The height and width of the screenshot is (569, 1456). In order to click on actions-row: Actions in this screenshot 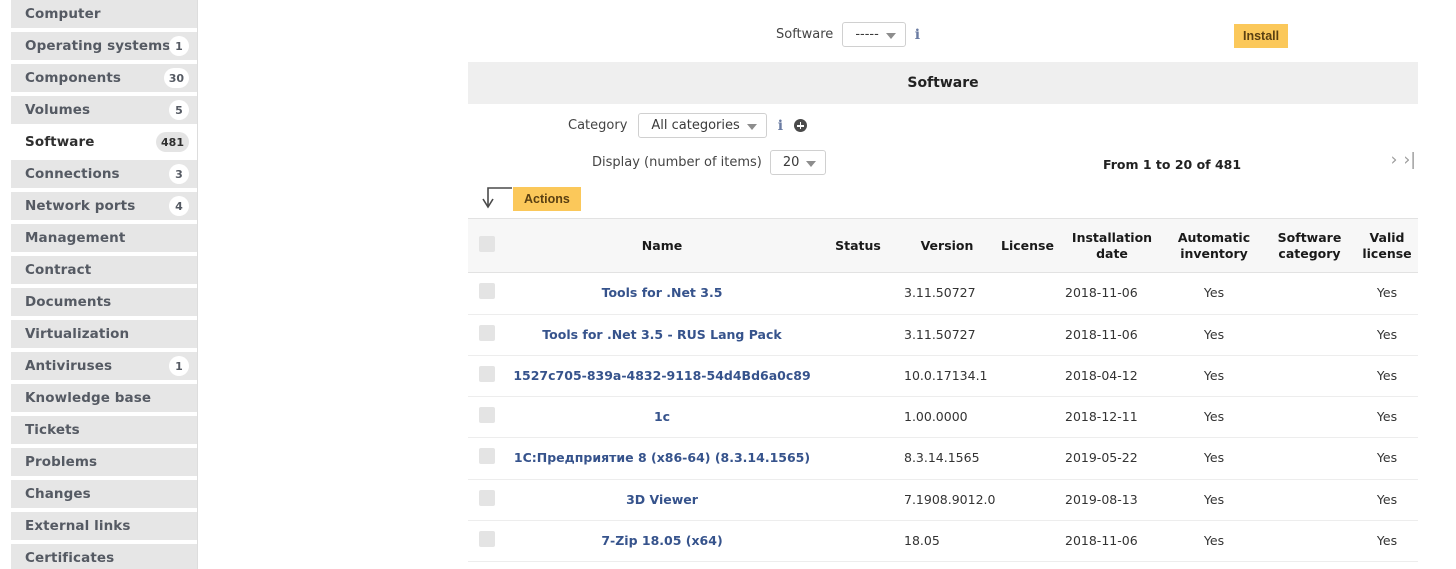, I will do `click(943, 201)`.